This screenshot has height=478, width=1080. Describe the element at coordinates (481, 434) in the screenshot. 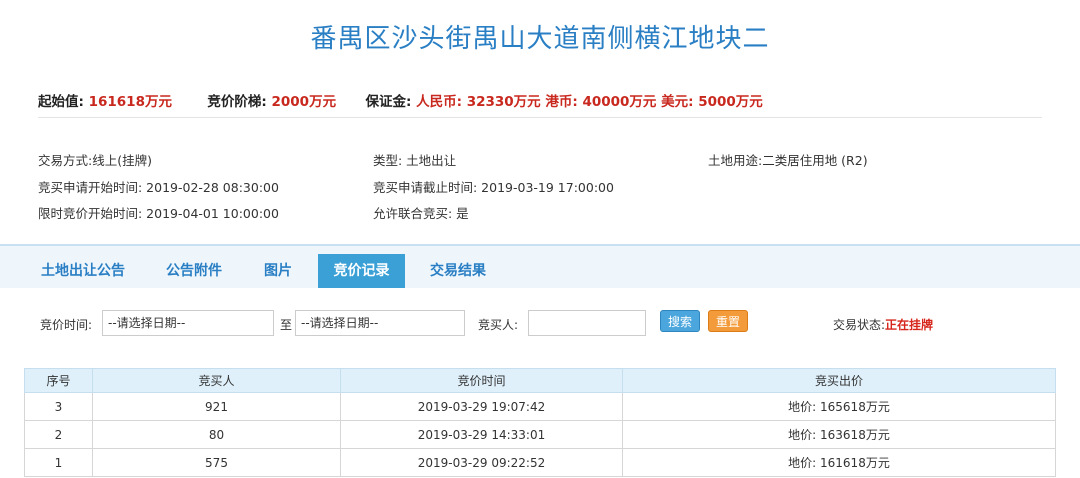

I see `cell-bid-time: 2019-03-29 14:33:01` at that location.